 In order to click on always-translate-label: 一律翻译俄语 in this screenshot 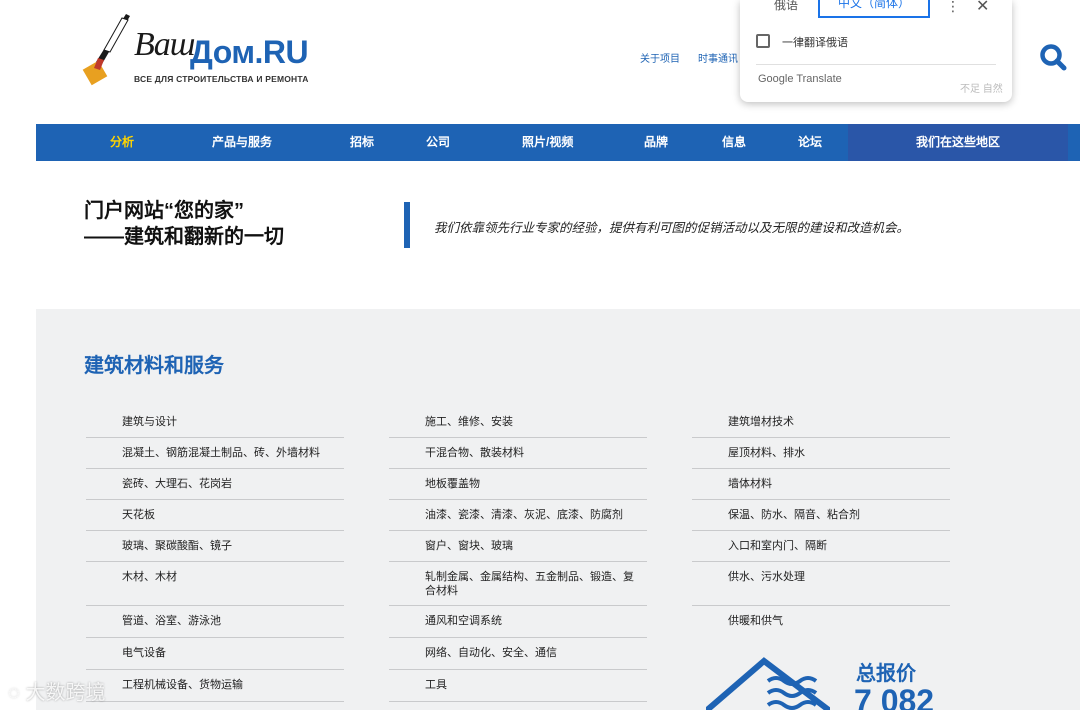, I will do `click(815, 43)`.